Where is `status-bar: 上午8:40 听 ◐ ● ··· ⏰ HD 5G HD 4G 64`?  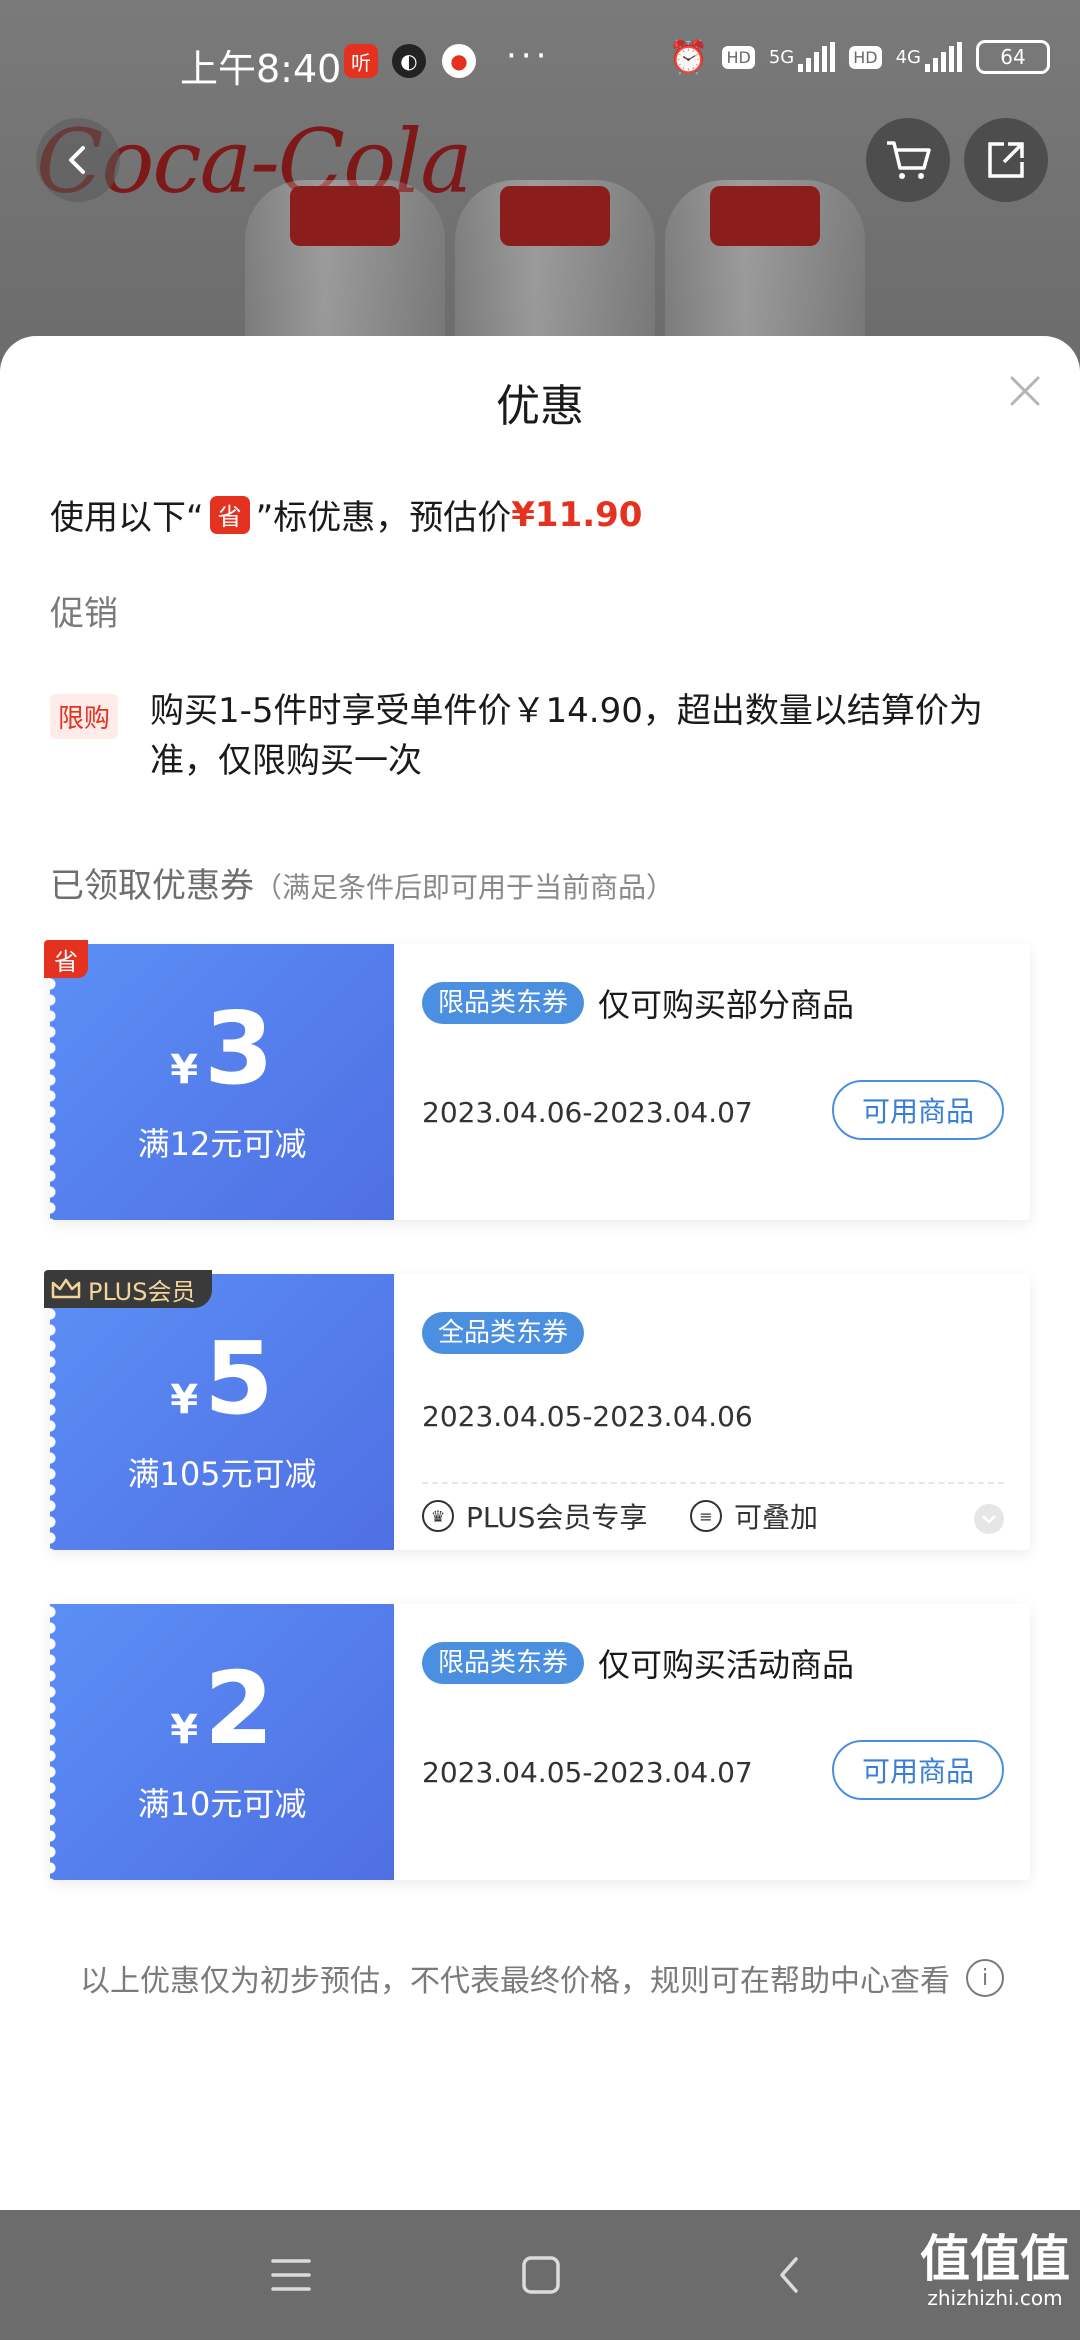
status-bar: 上午8:40 听 ◐ ● ··· ⏰ HD 5G HD 4G 64 is located at coordinates (540, 60).